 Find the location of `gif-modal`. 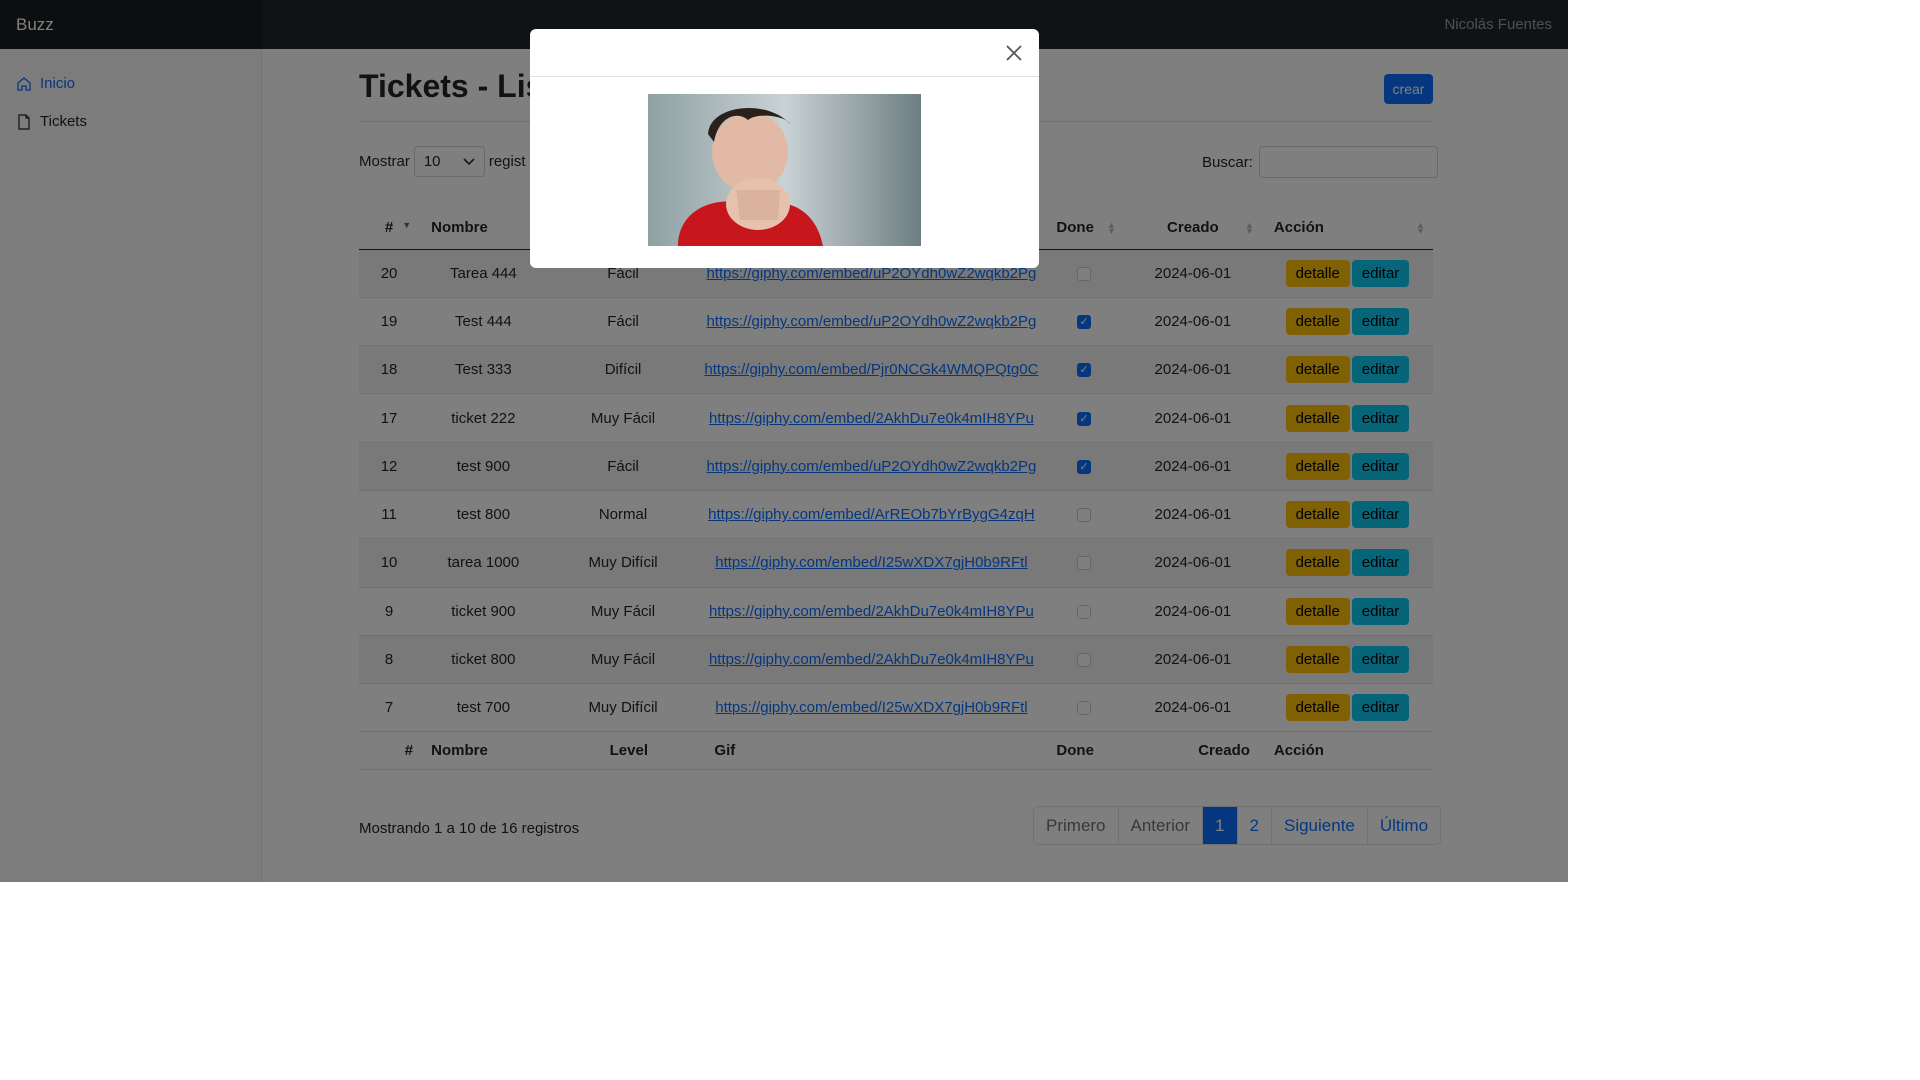

gif-modal is located at coordinates (784, 148).